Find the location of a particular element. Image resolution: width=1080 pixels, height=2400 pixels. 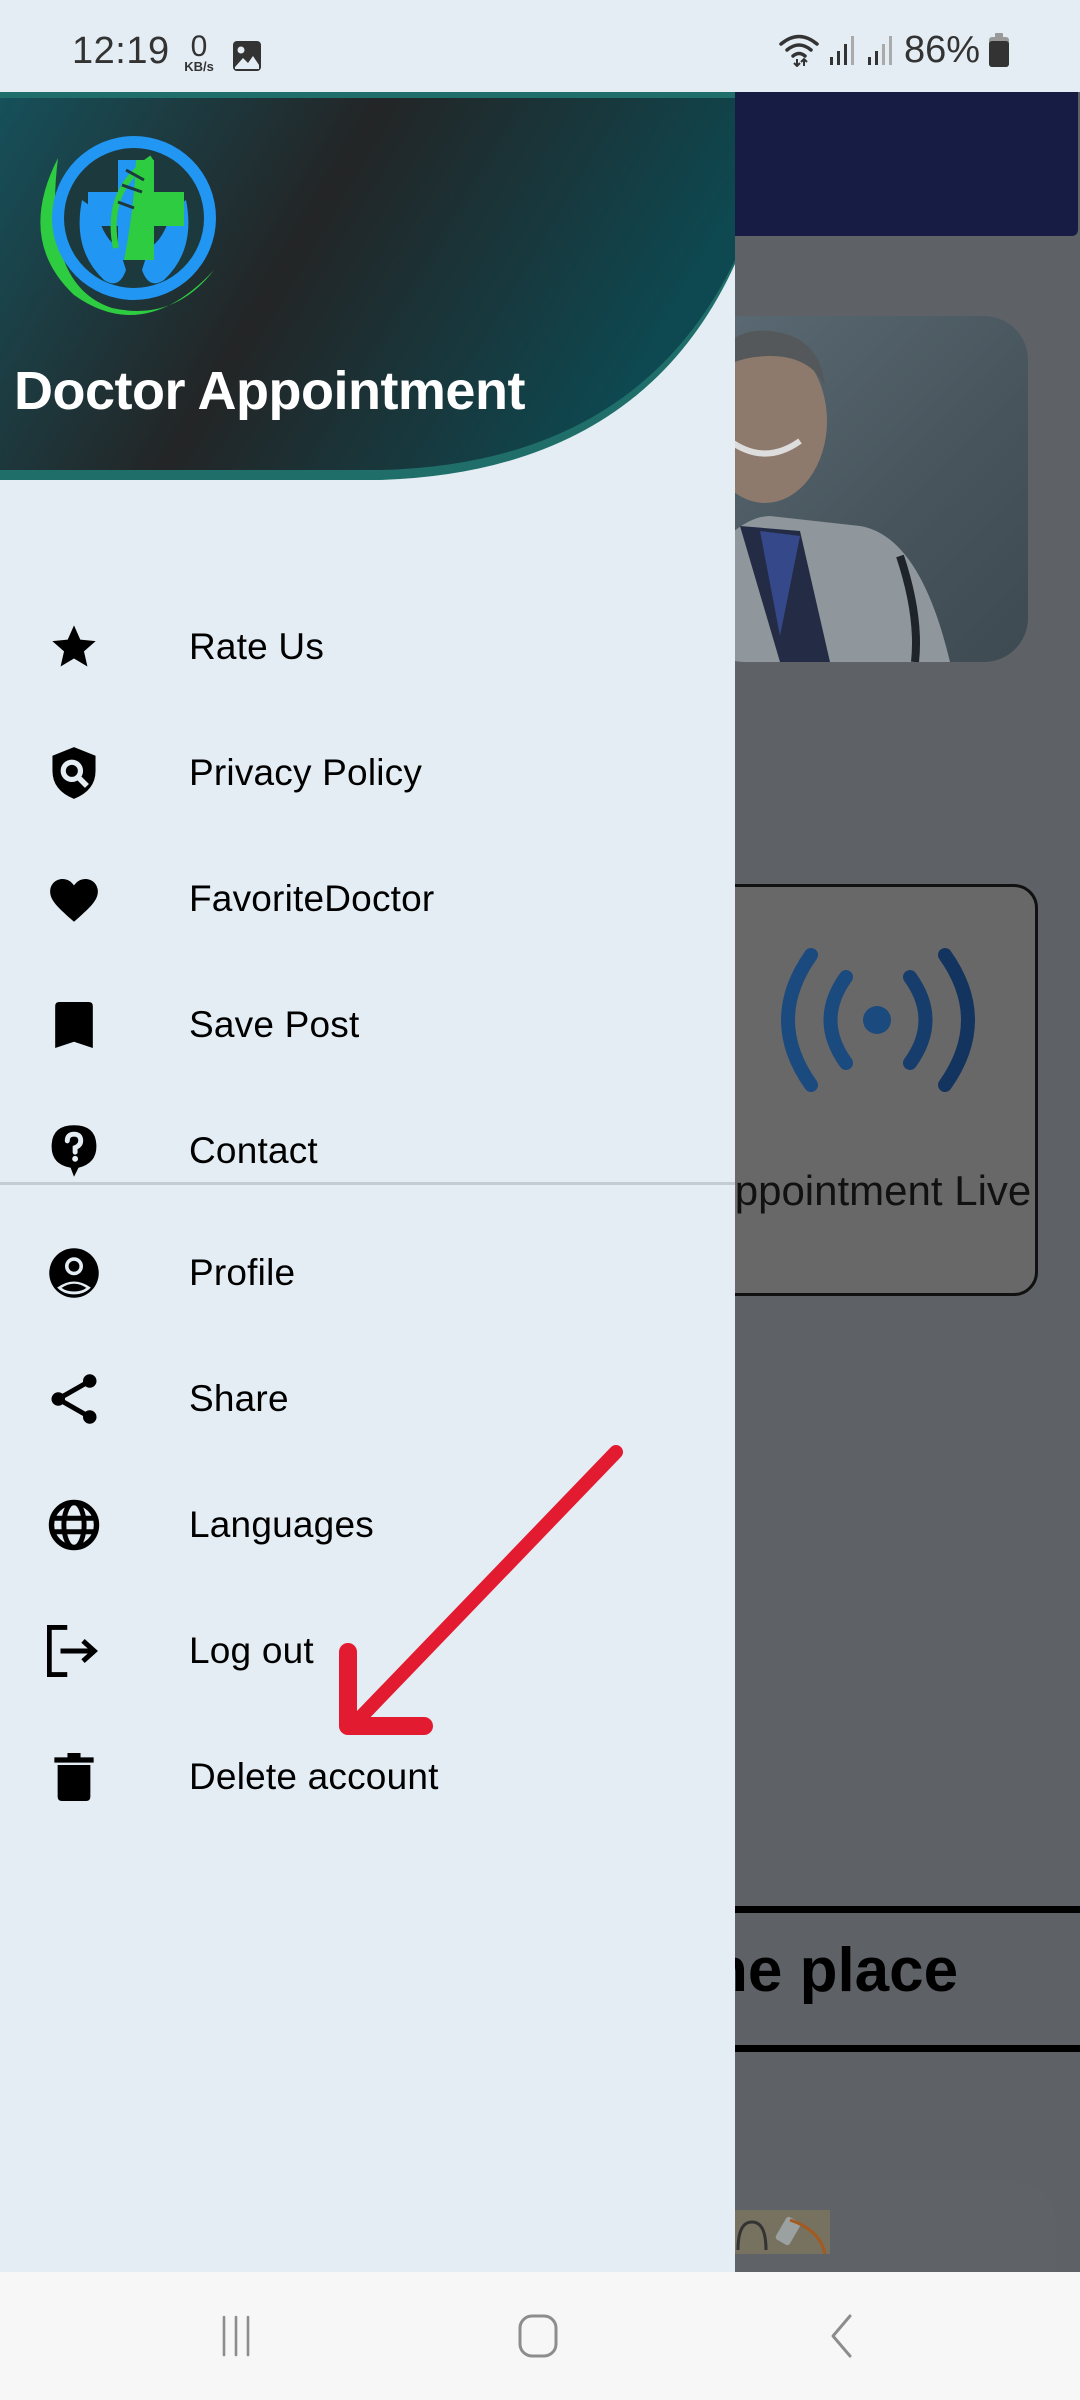

gallery-icon is located at coordinates (247, 56).